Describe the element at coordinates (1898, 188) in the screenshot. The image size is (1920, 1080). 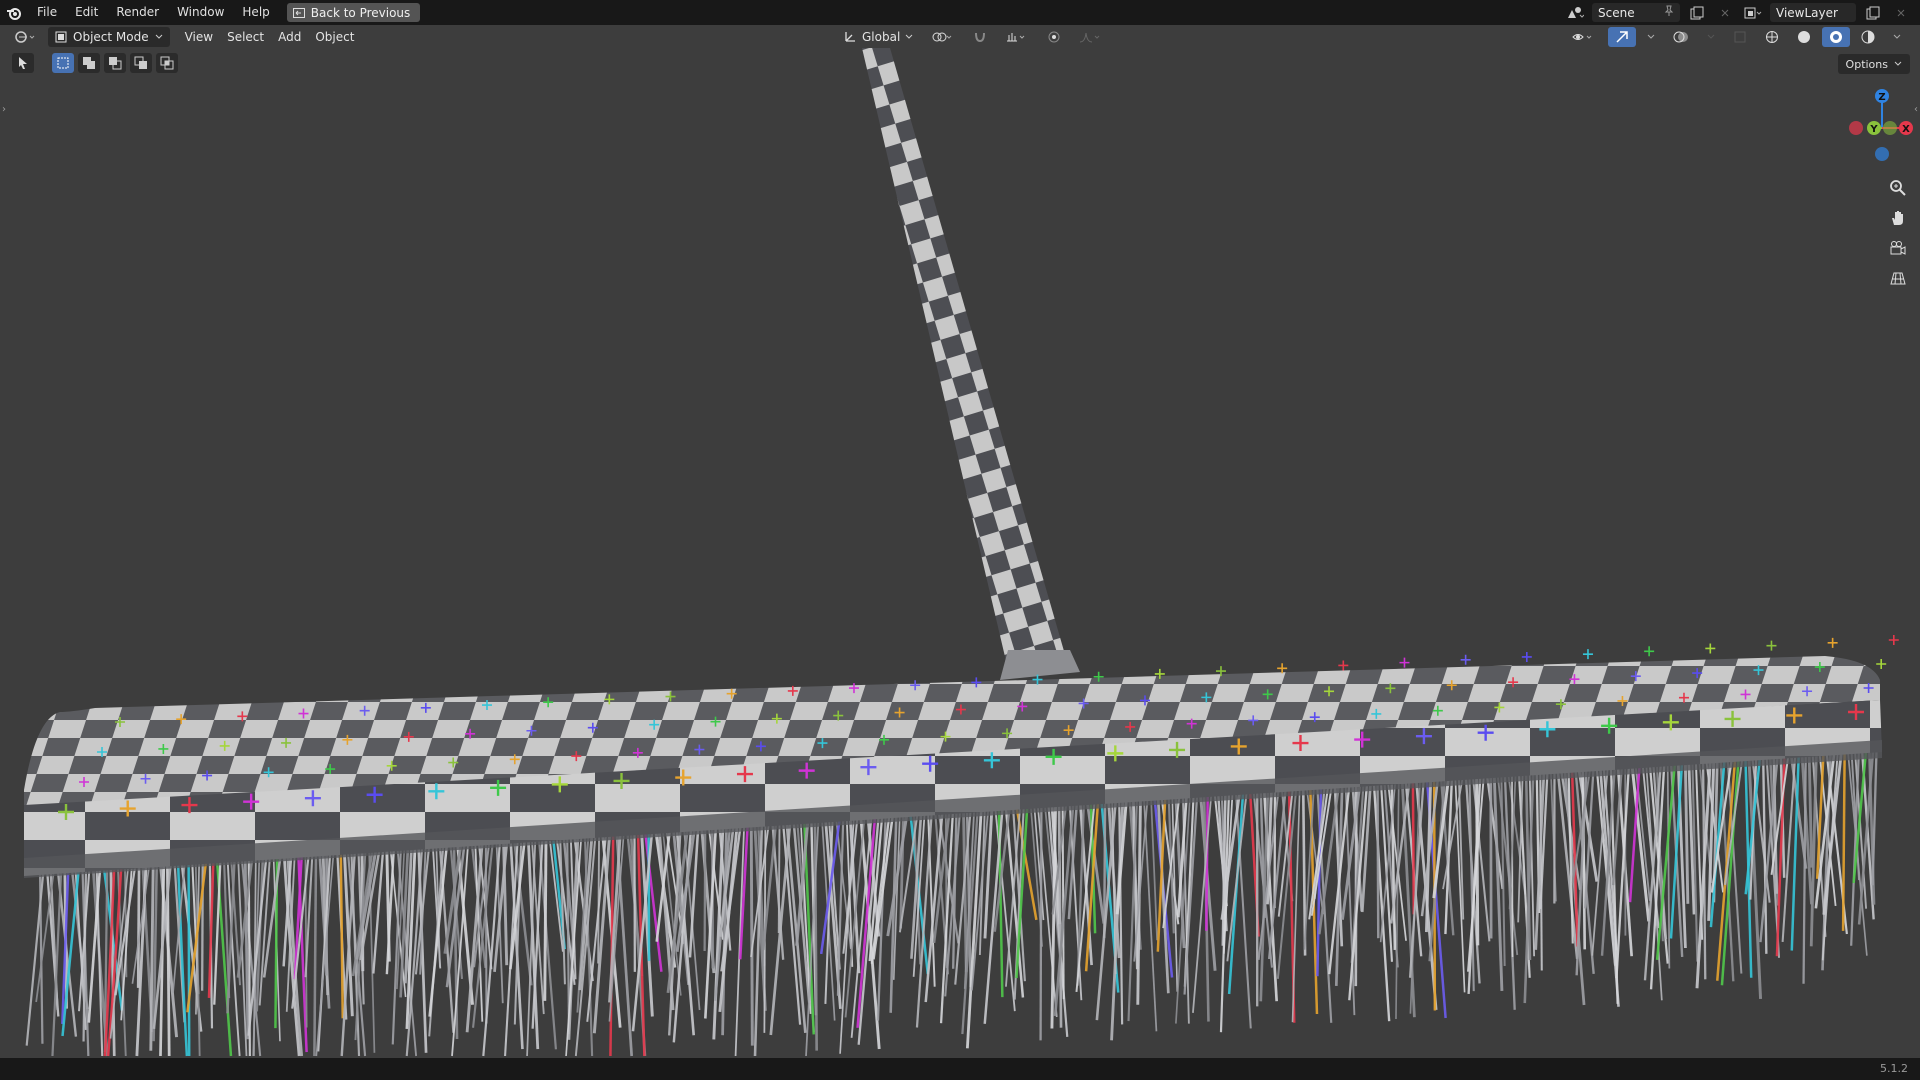
I see `zoom-icon` at that location.